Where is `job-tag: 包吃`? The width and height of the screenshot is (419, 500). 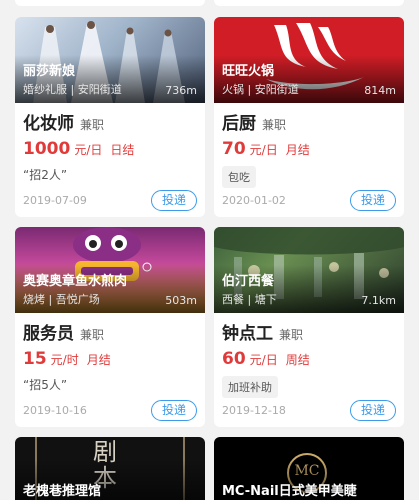 job-tag: 包吃 is located at coordinates (239, 177).